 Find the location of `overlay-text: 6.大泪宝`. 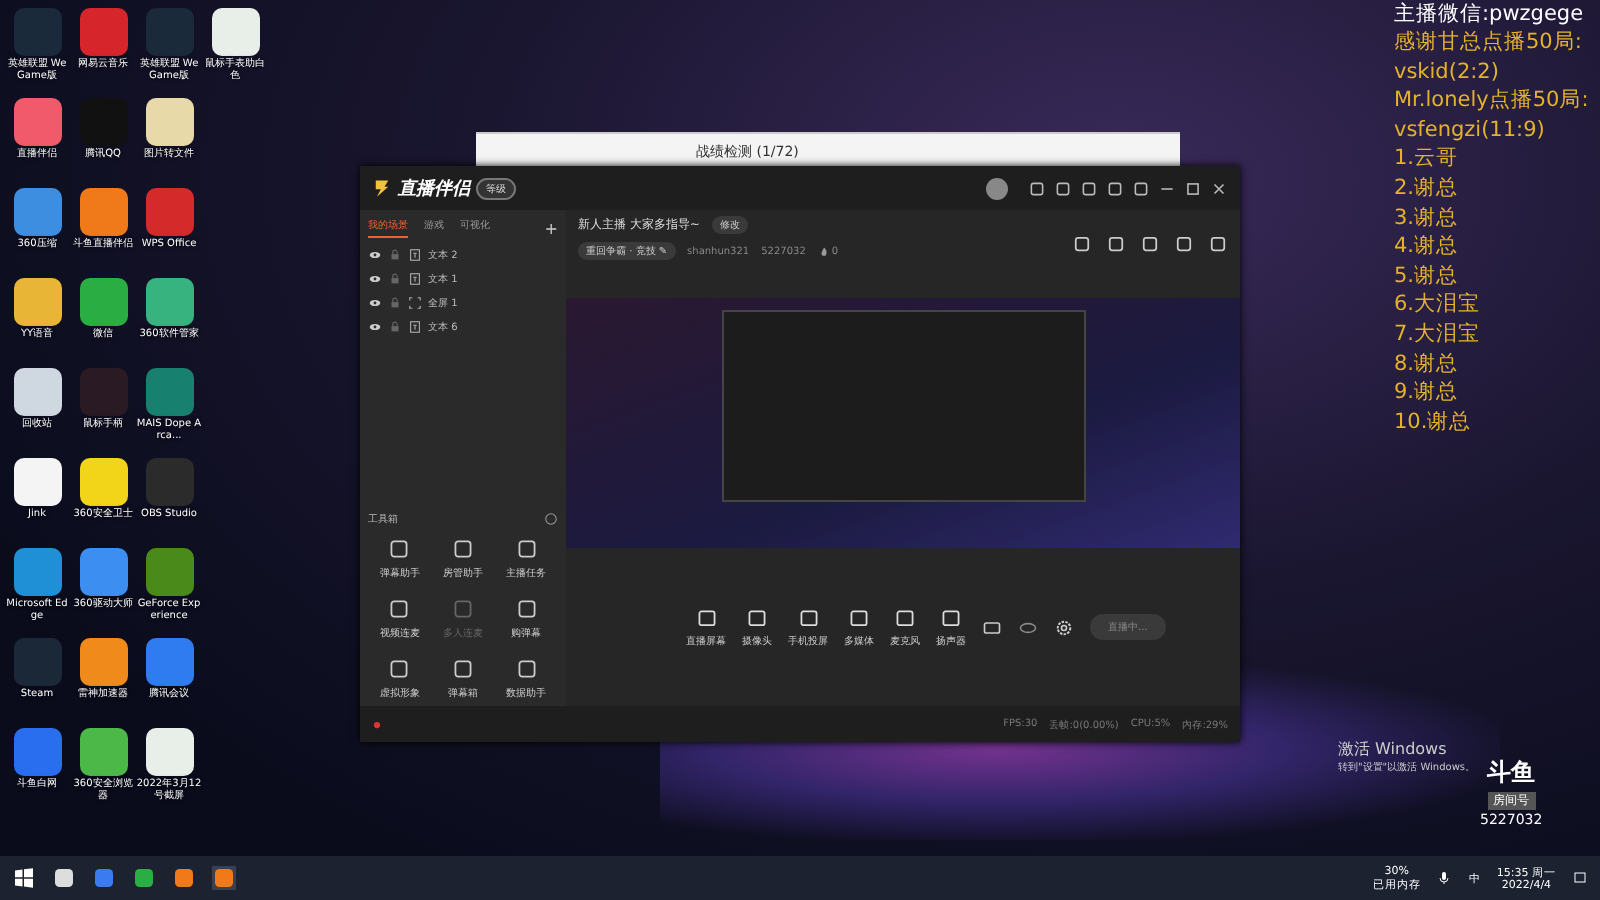

overlay-text: 6.大泪宝 is located at coordinates (1438, 305).